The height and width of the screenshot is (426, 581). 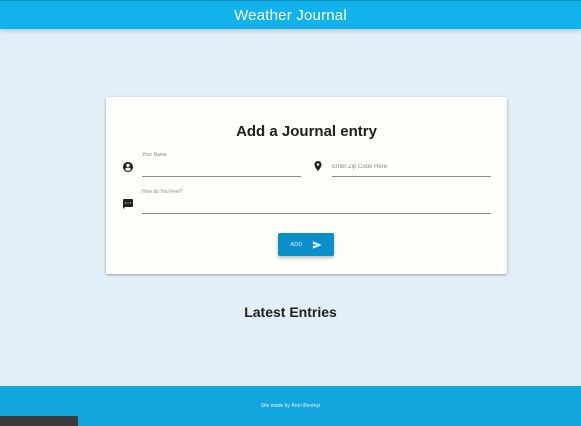 What do you see at coordinates (306, 131) in the screenshot?
I see `form-title: Add a Journal entry` at bounding box center [306, 131].